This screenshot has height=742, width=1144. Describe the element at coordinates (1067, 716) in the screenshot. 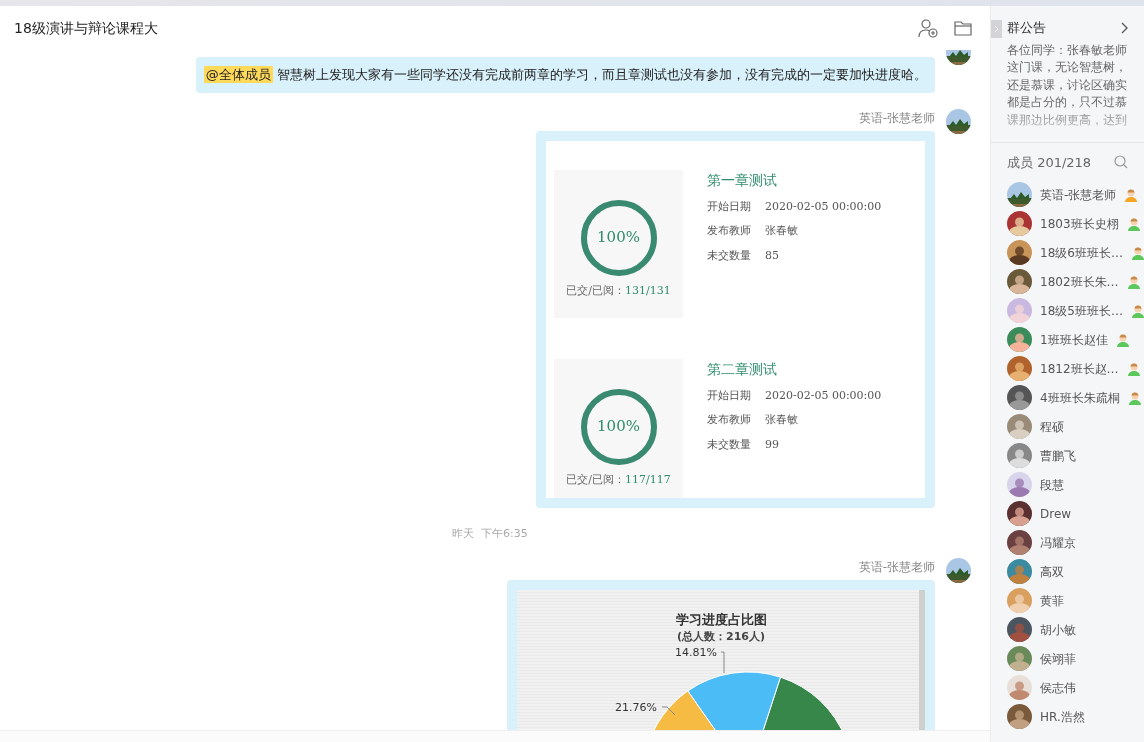

I see `member-item: HR.浩然` at that location.